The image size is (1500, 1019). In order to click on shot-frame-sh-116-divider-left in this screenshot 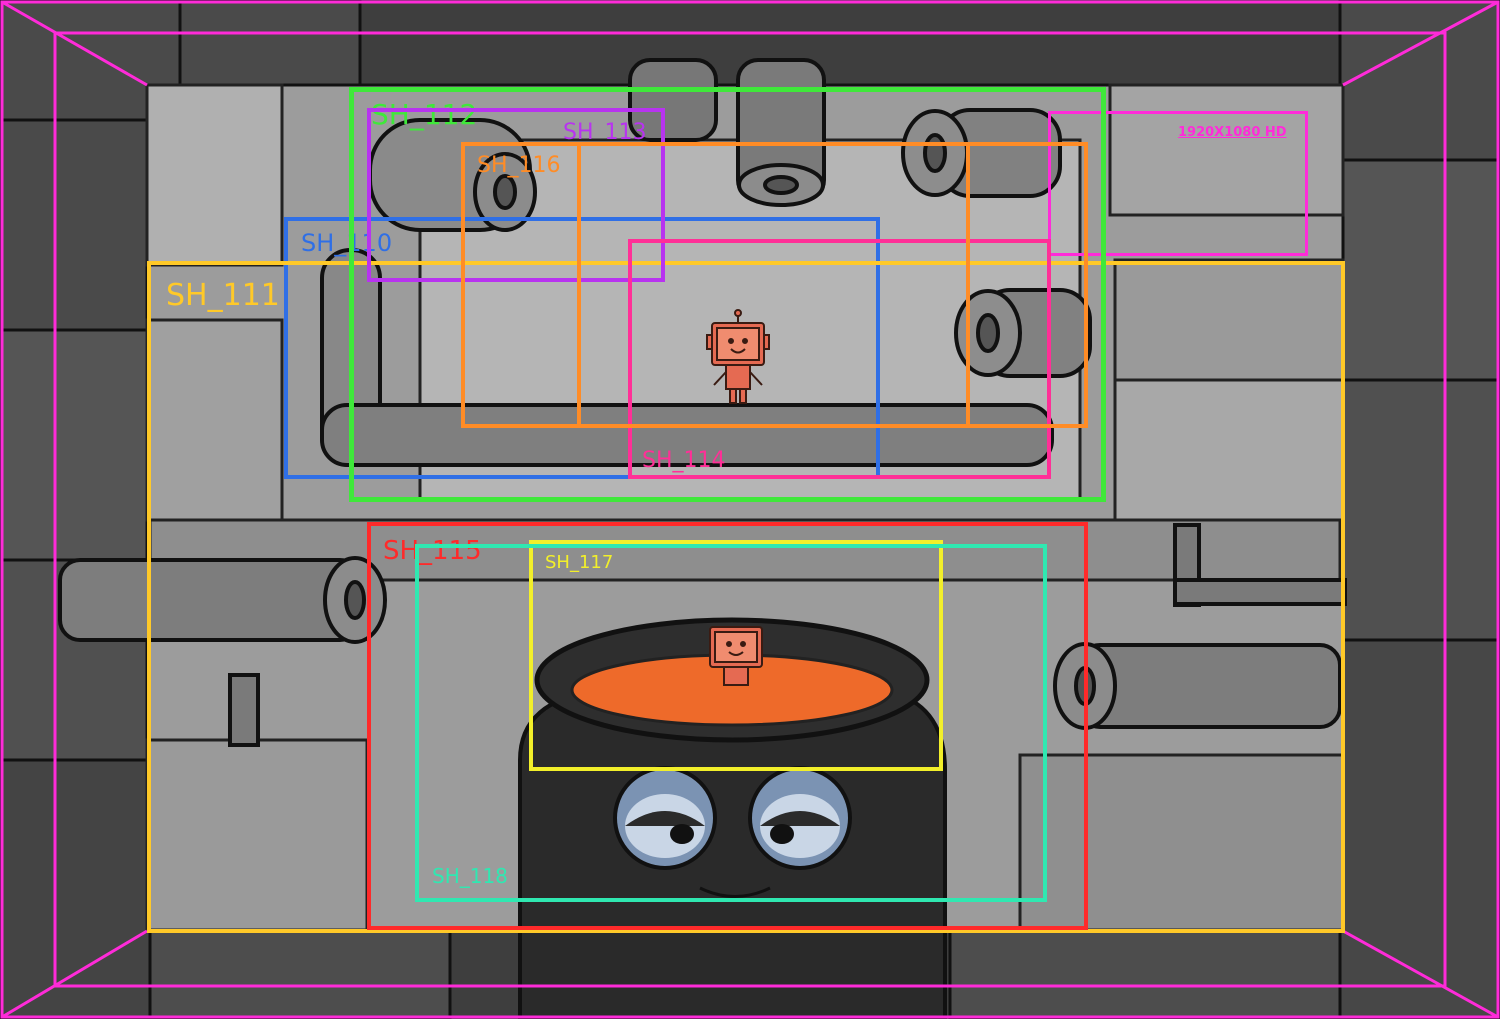, I will do `click(579, 285)`.